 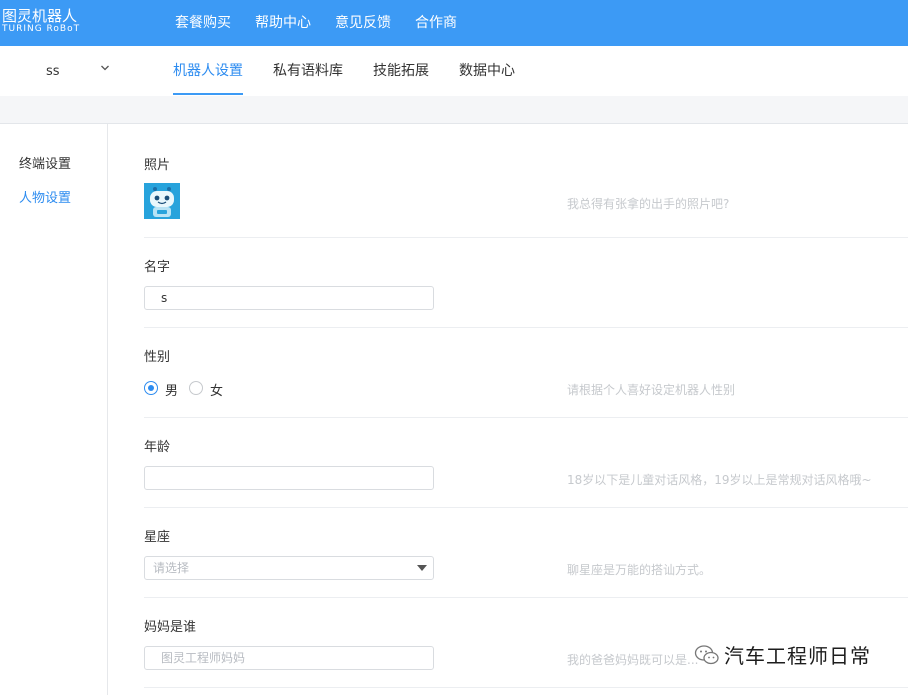 I want to click on tab-robot-settings: 机器人设置, so click(x=208, y=71).